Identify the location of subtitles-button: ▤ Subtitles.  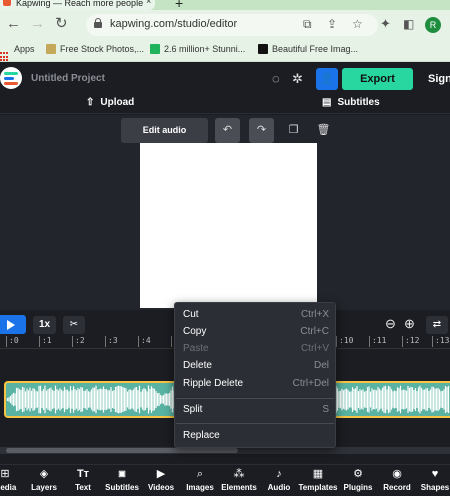
(351, 102).